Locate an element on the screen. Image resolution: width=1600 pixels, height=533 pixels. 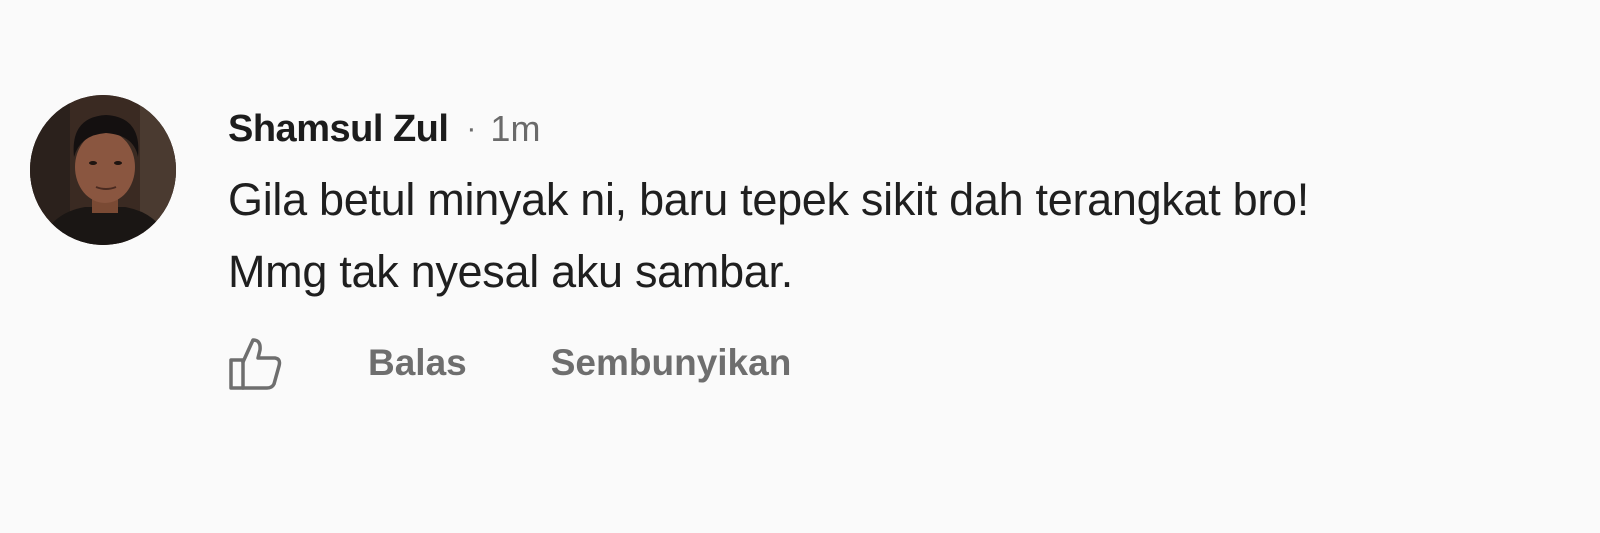
comment-header: Shamsul Zul · 1m is located at coordinates (384, 129).